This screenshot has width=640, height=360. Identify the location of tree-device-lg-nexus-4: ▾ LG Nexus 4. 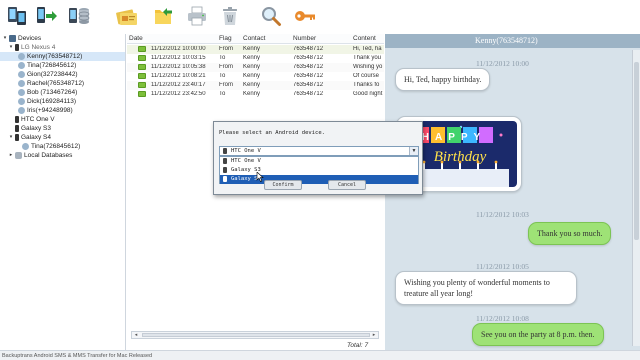
(31, 47).